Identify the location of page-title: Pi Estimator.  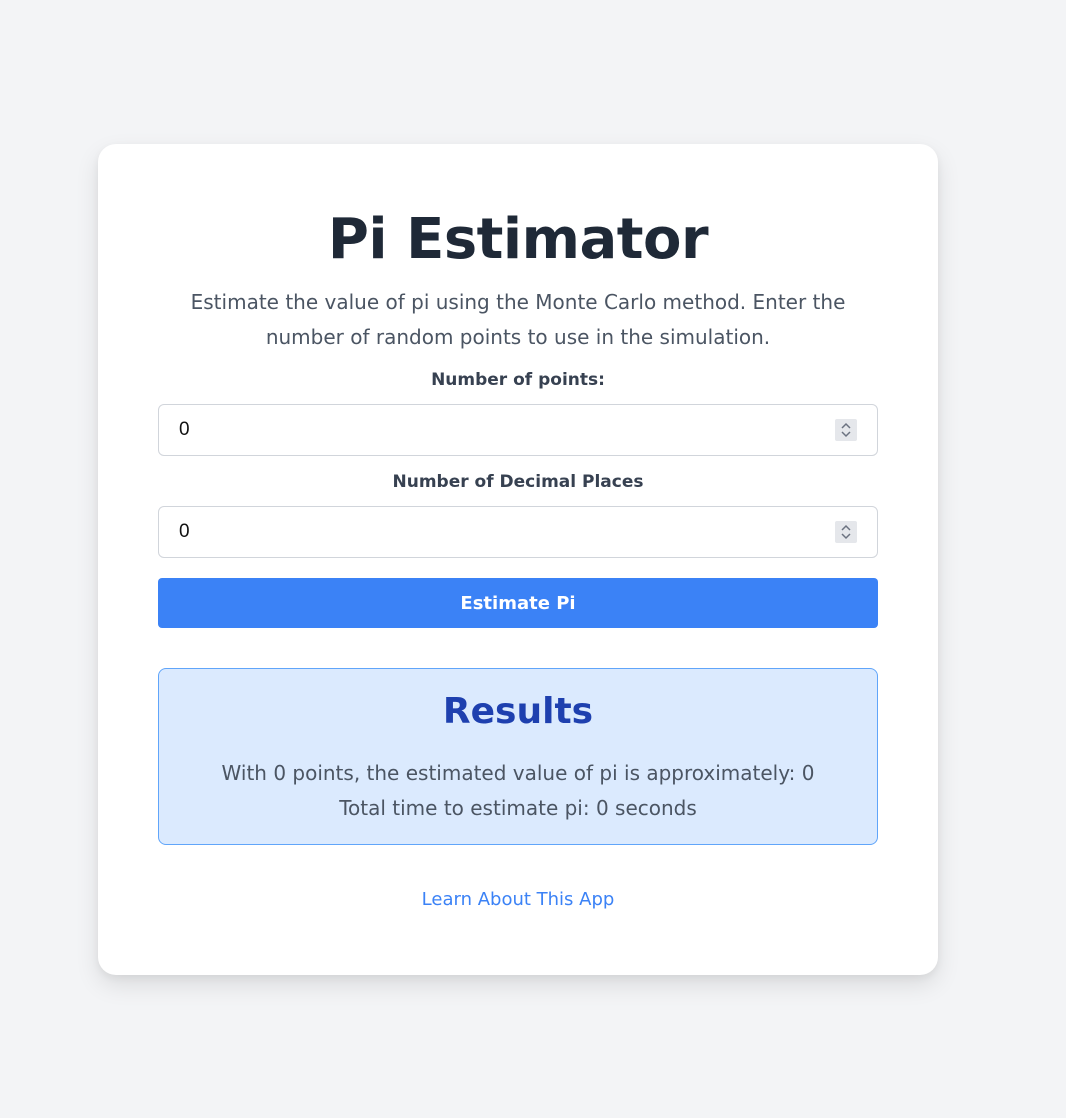
(518, 239).